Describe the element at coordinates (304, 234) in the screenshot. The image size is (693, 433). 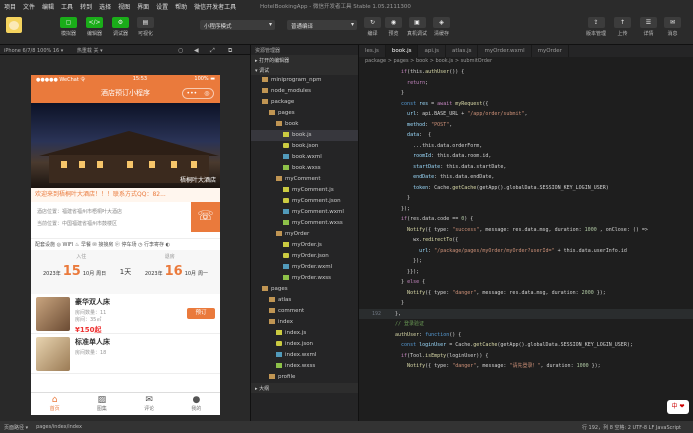
I see `tree-folder: myOrder` at that location.